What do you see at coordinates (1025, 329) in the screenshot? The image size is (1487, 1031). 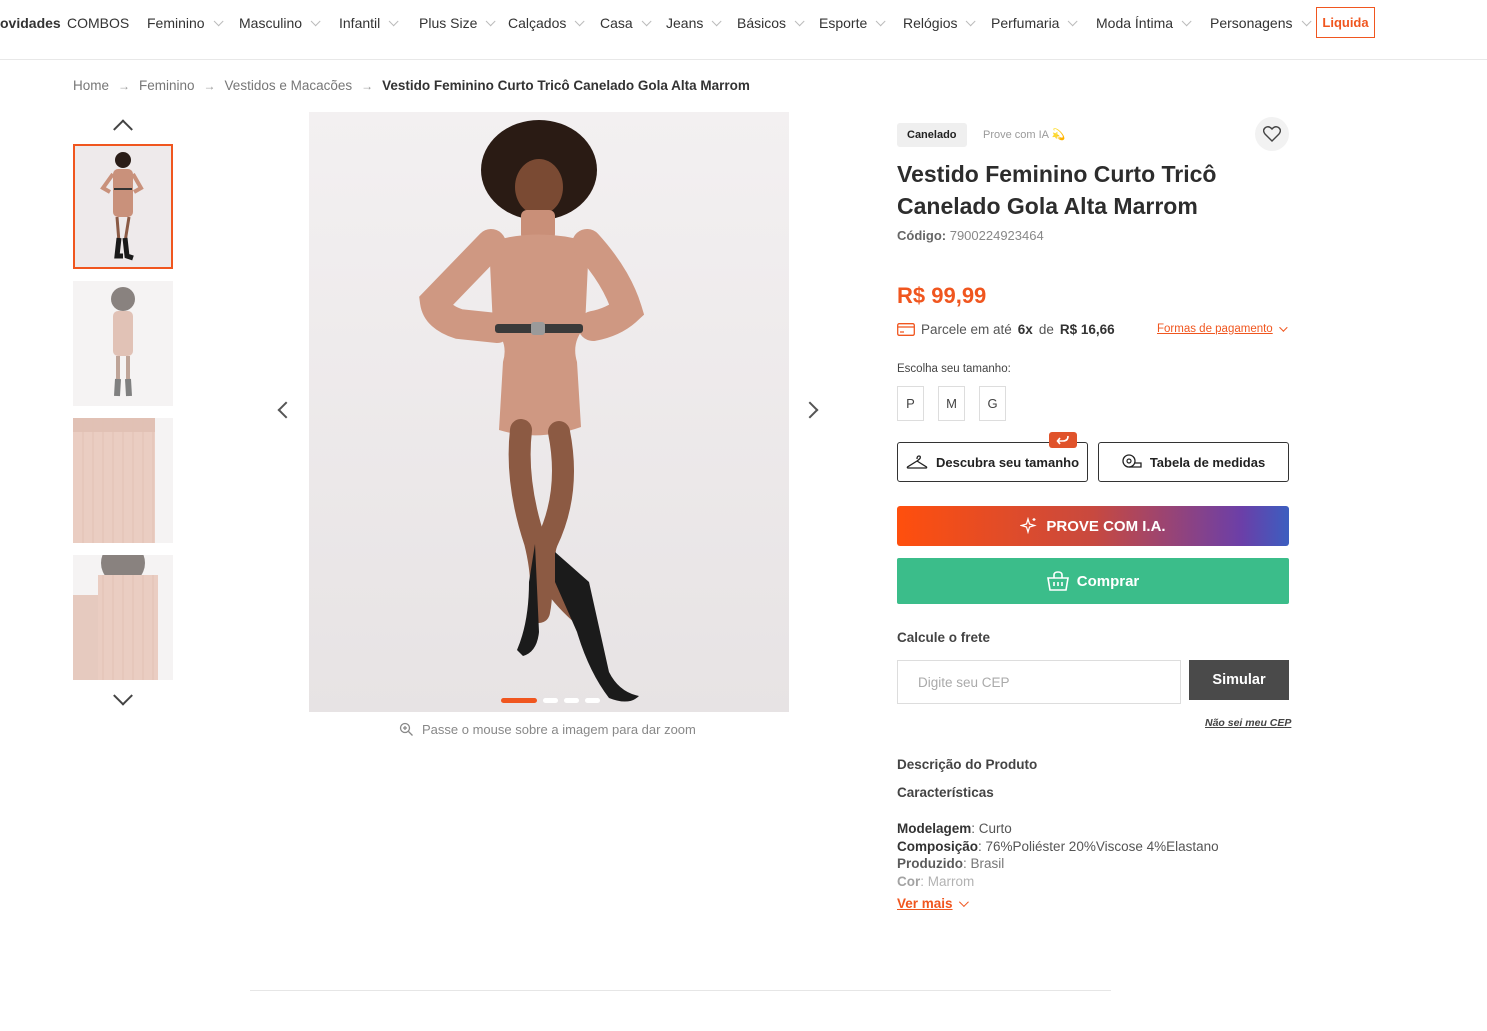 I see `installment-count: 6x` at bounding box center [1025, 329].